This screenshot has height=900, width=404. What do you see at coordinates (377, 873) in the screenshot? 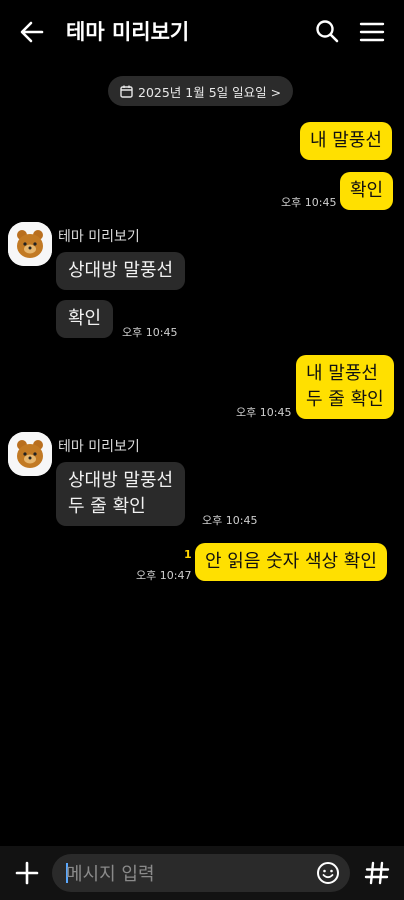
I see `hash-icon` at bounding box center [377, 873].